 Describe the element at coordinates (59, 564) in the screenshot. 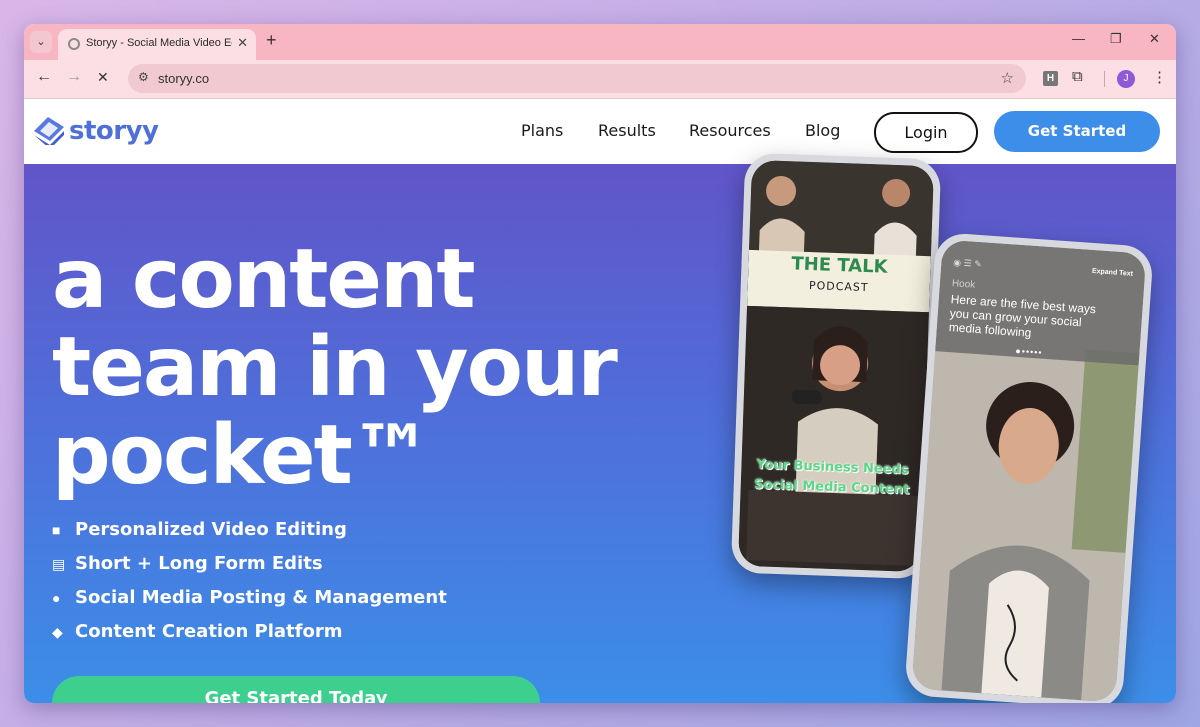

I see `film-icon: ▤` at that location.